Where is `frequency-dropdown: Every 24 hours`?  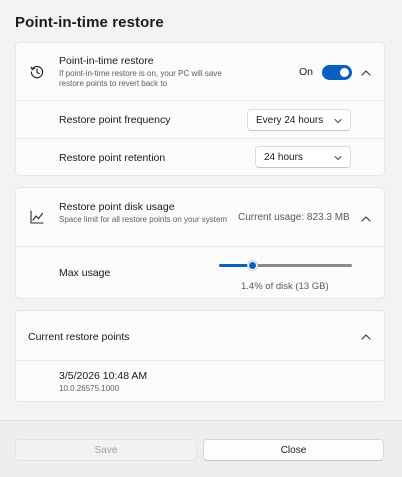 frequency-dropdown: Every 24 hours is located at coordinates (299, 120).